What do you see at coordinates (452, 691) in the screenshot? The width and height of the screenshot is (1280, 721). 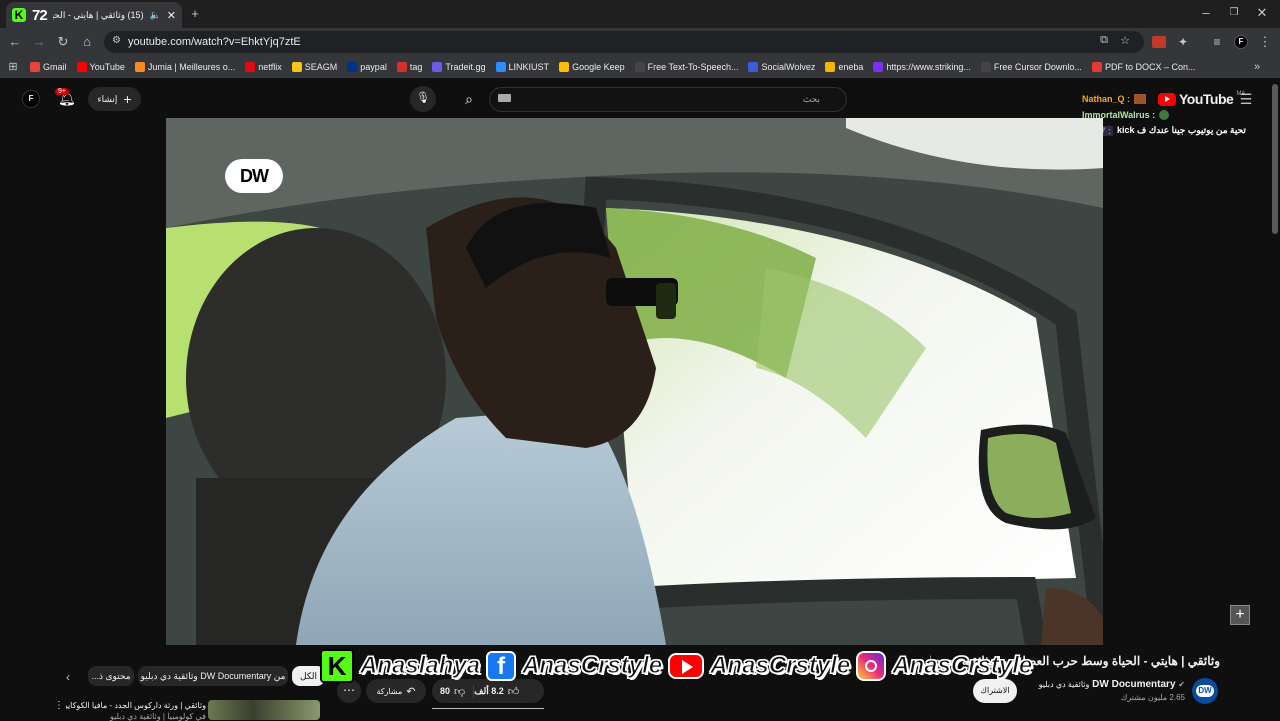 I see `dislike-button: 80 👎︎` at bounding box center [452, 691].